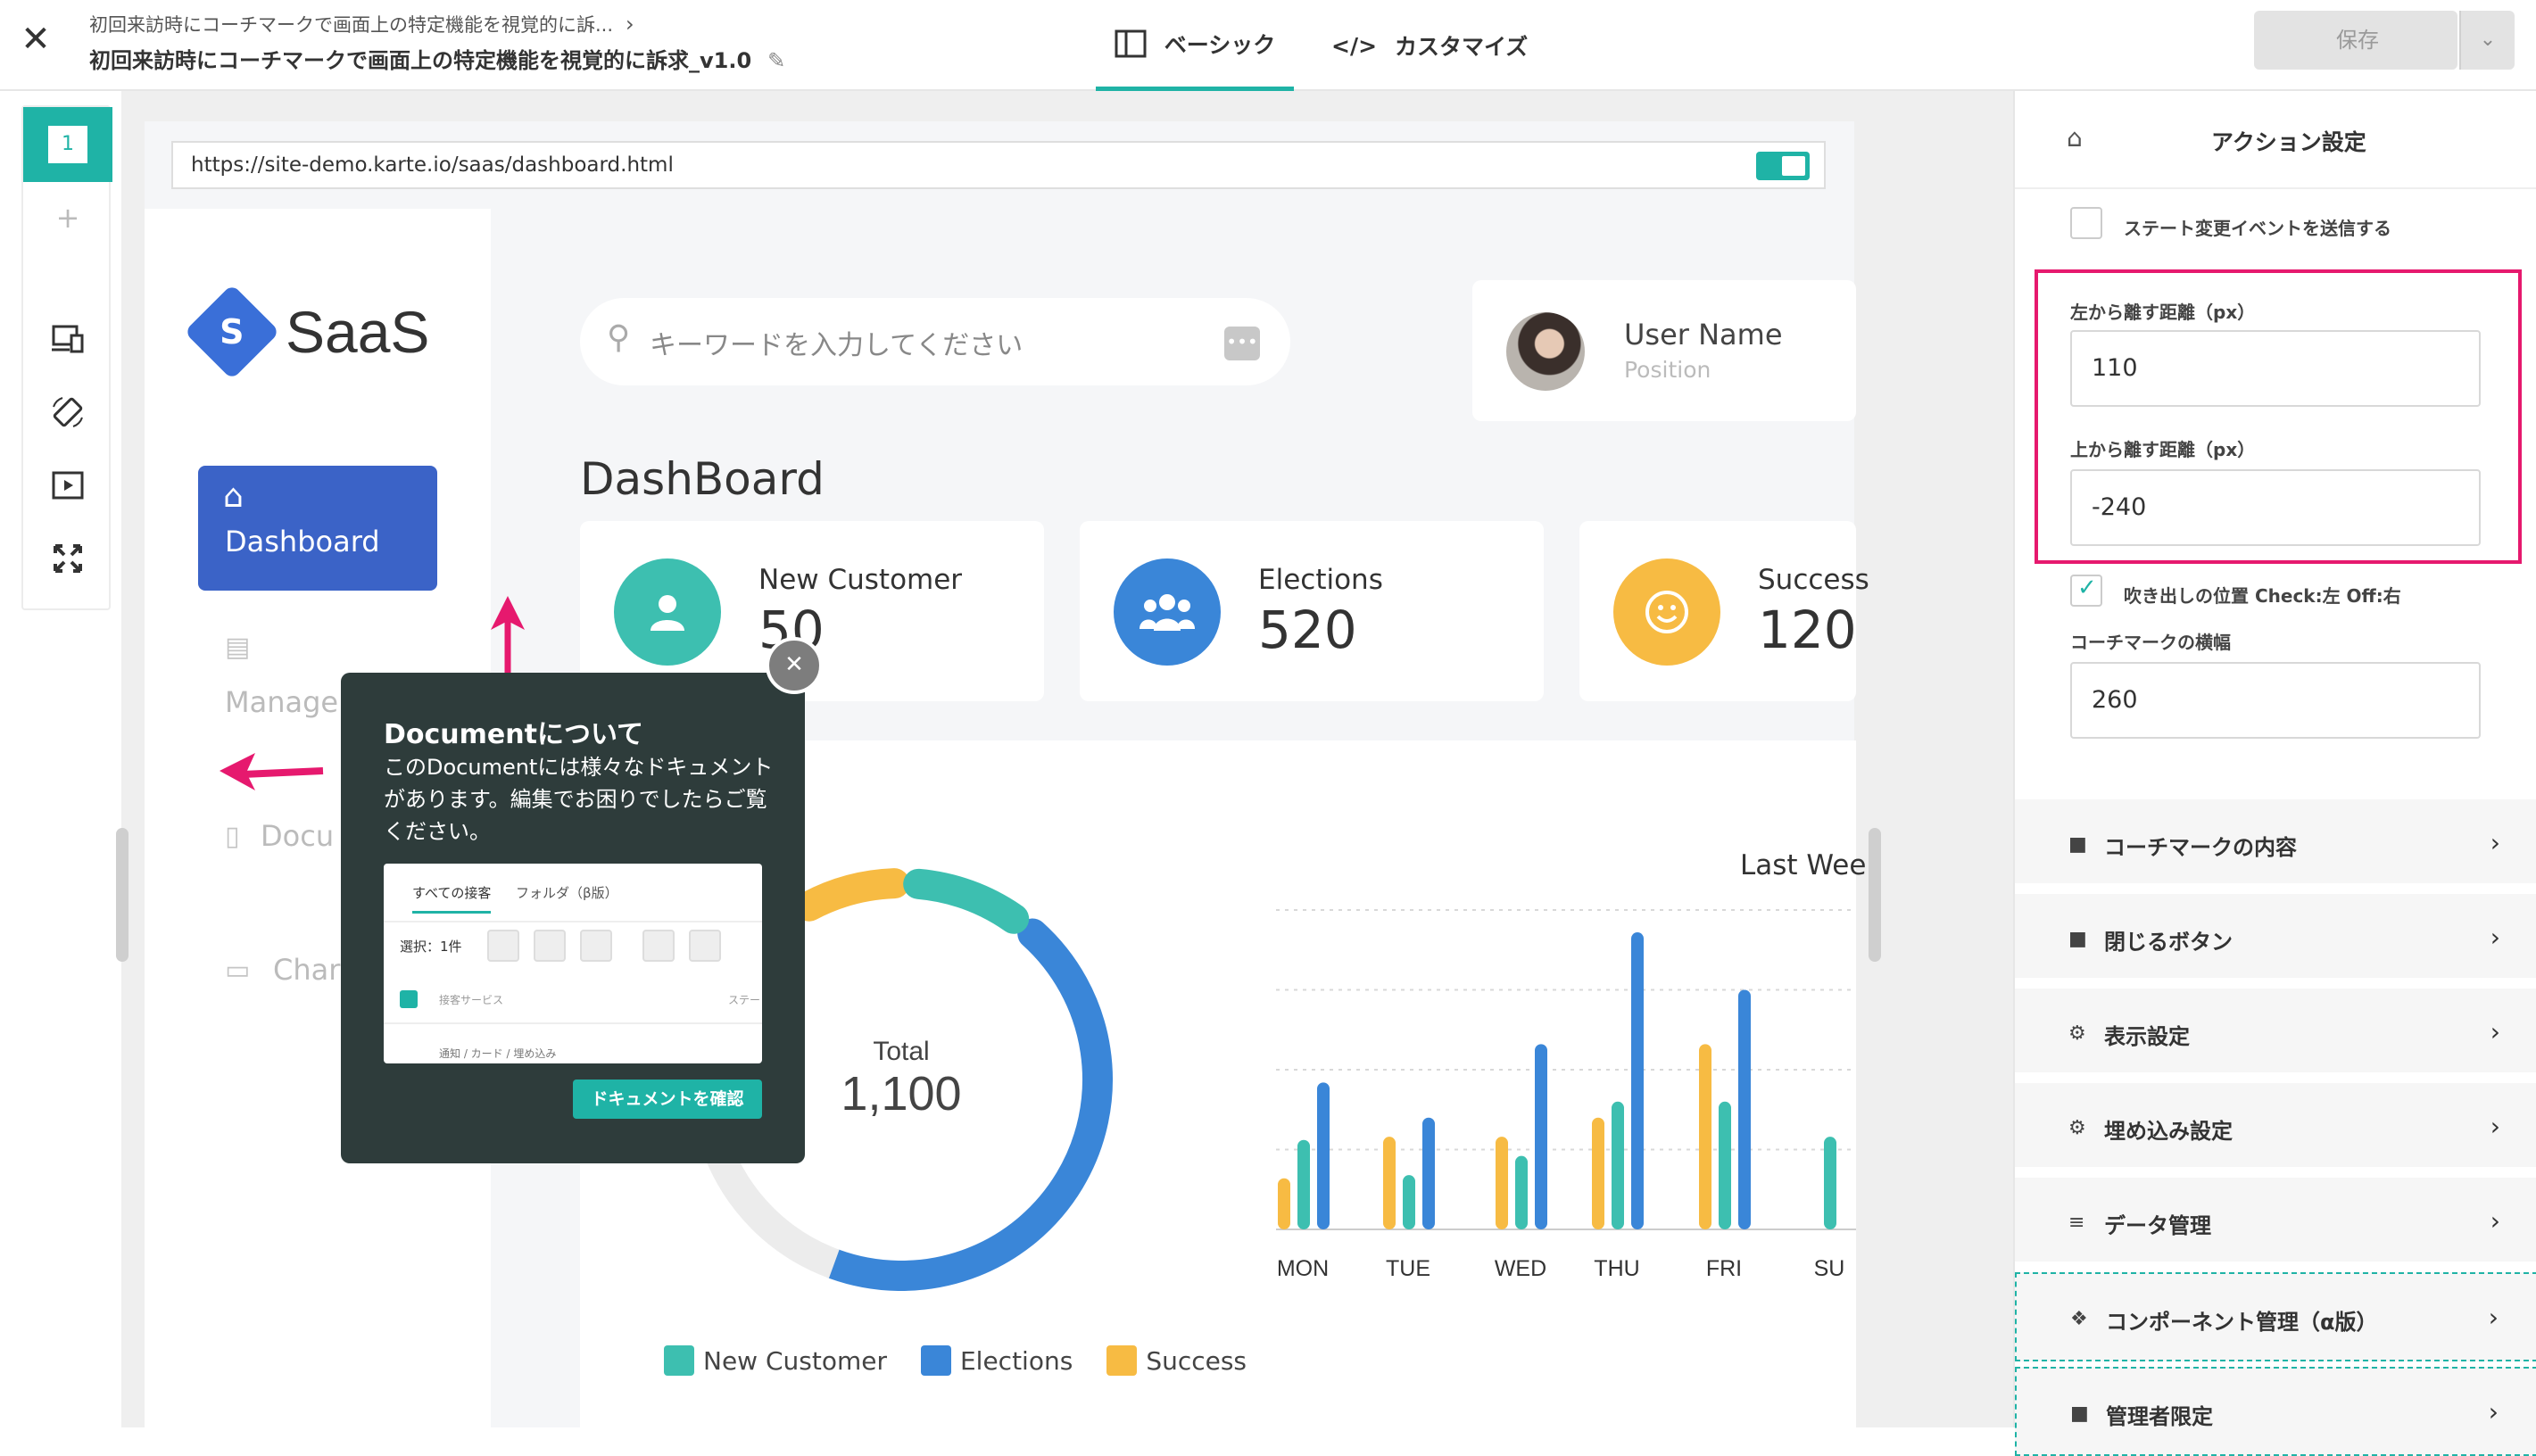 The width and height of the screenshot is (2536, 1456). I want to click on balloon-position-checkbox, so click(2086, 591).